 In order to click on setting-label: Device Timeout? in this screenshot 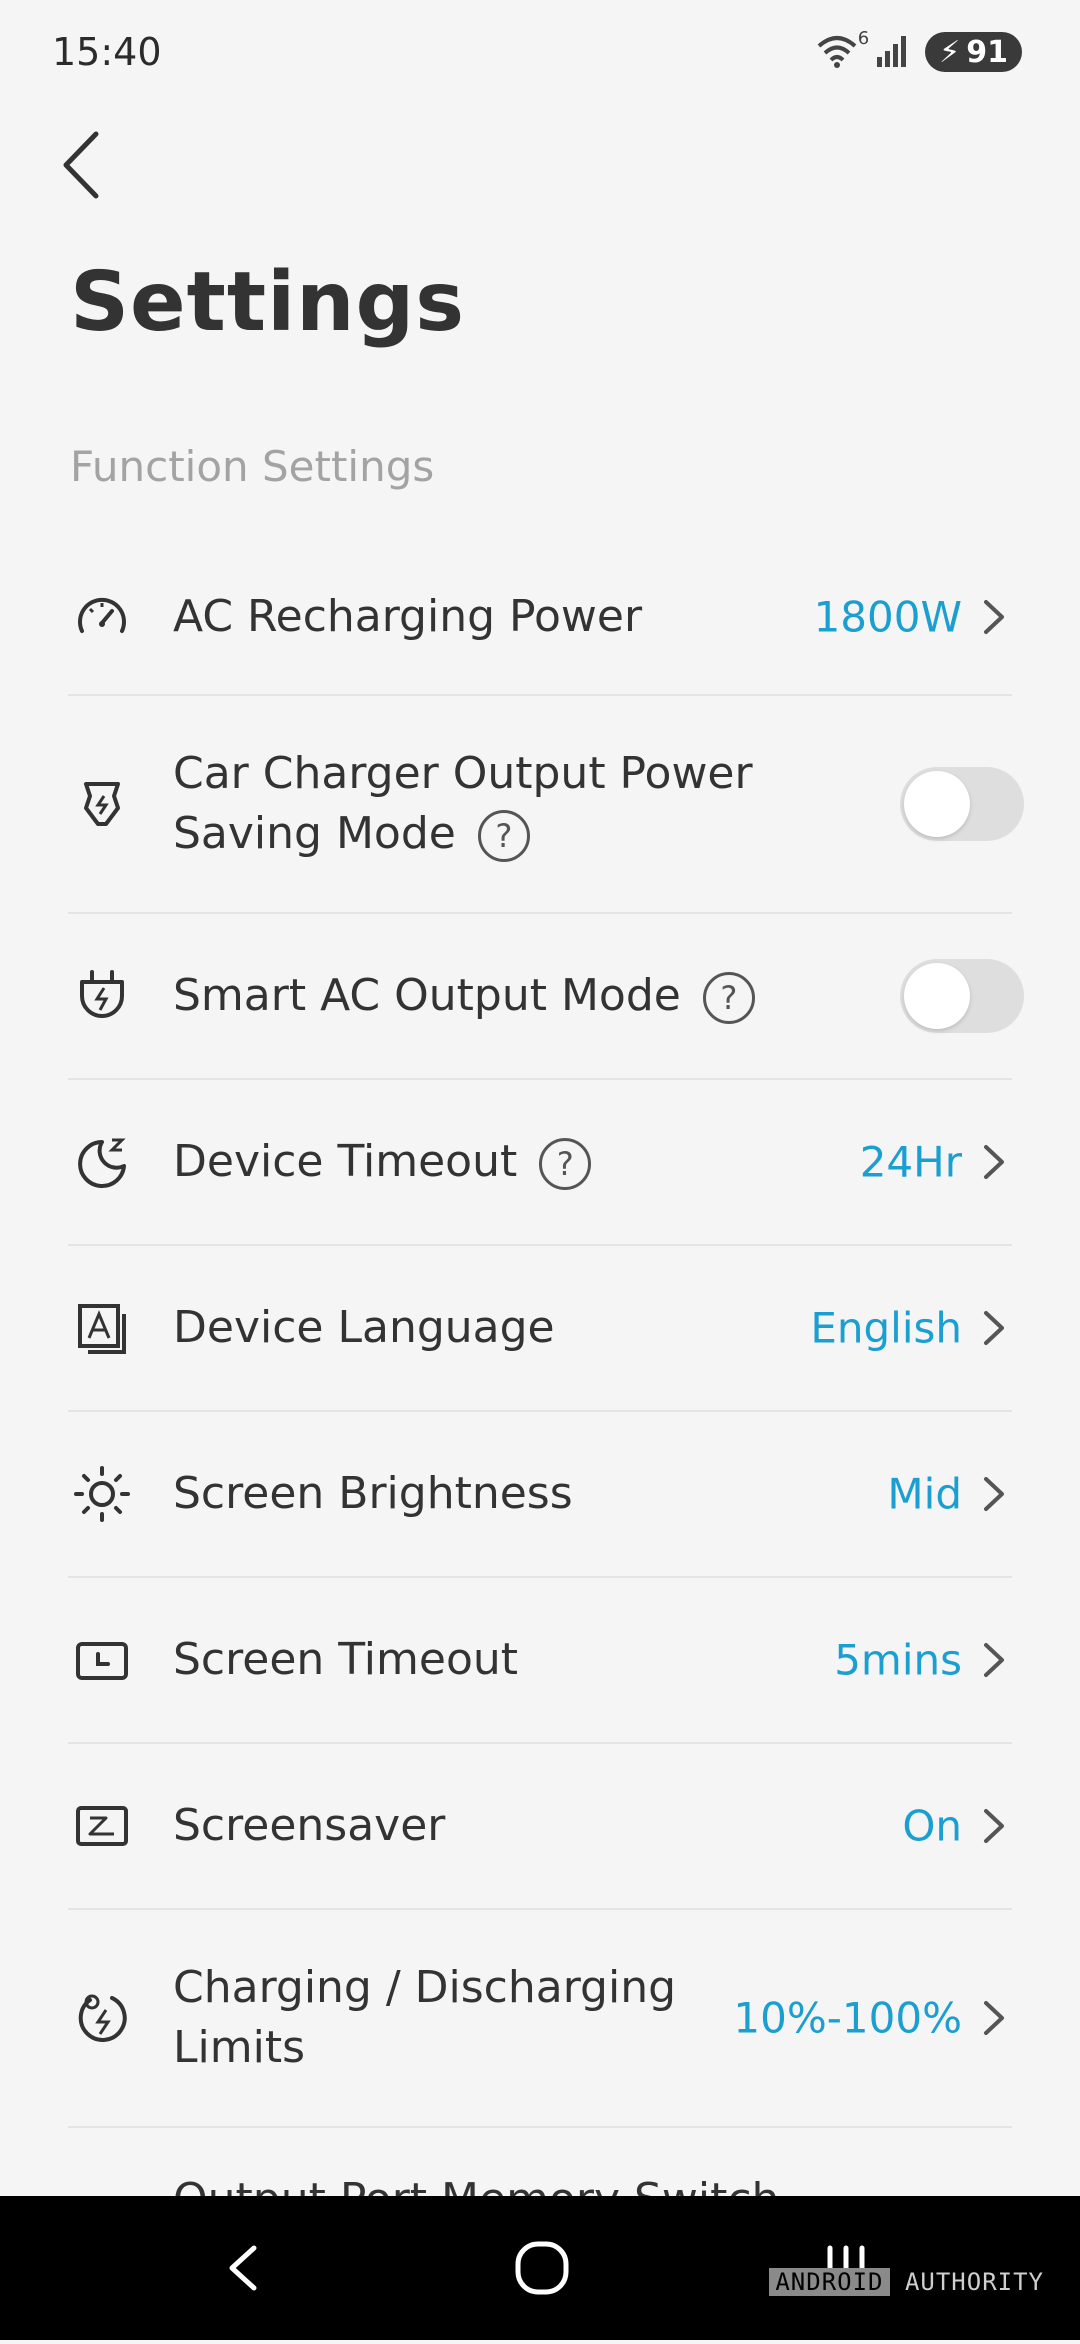, I will do `click(493, 1162)`.